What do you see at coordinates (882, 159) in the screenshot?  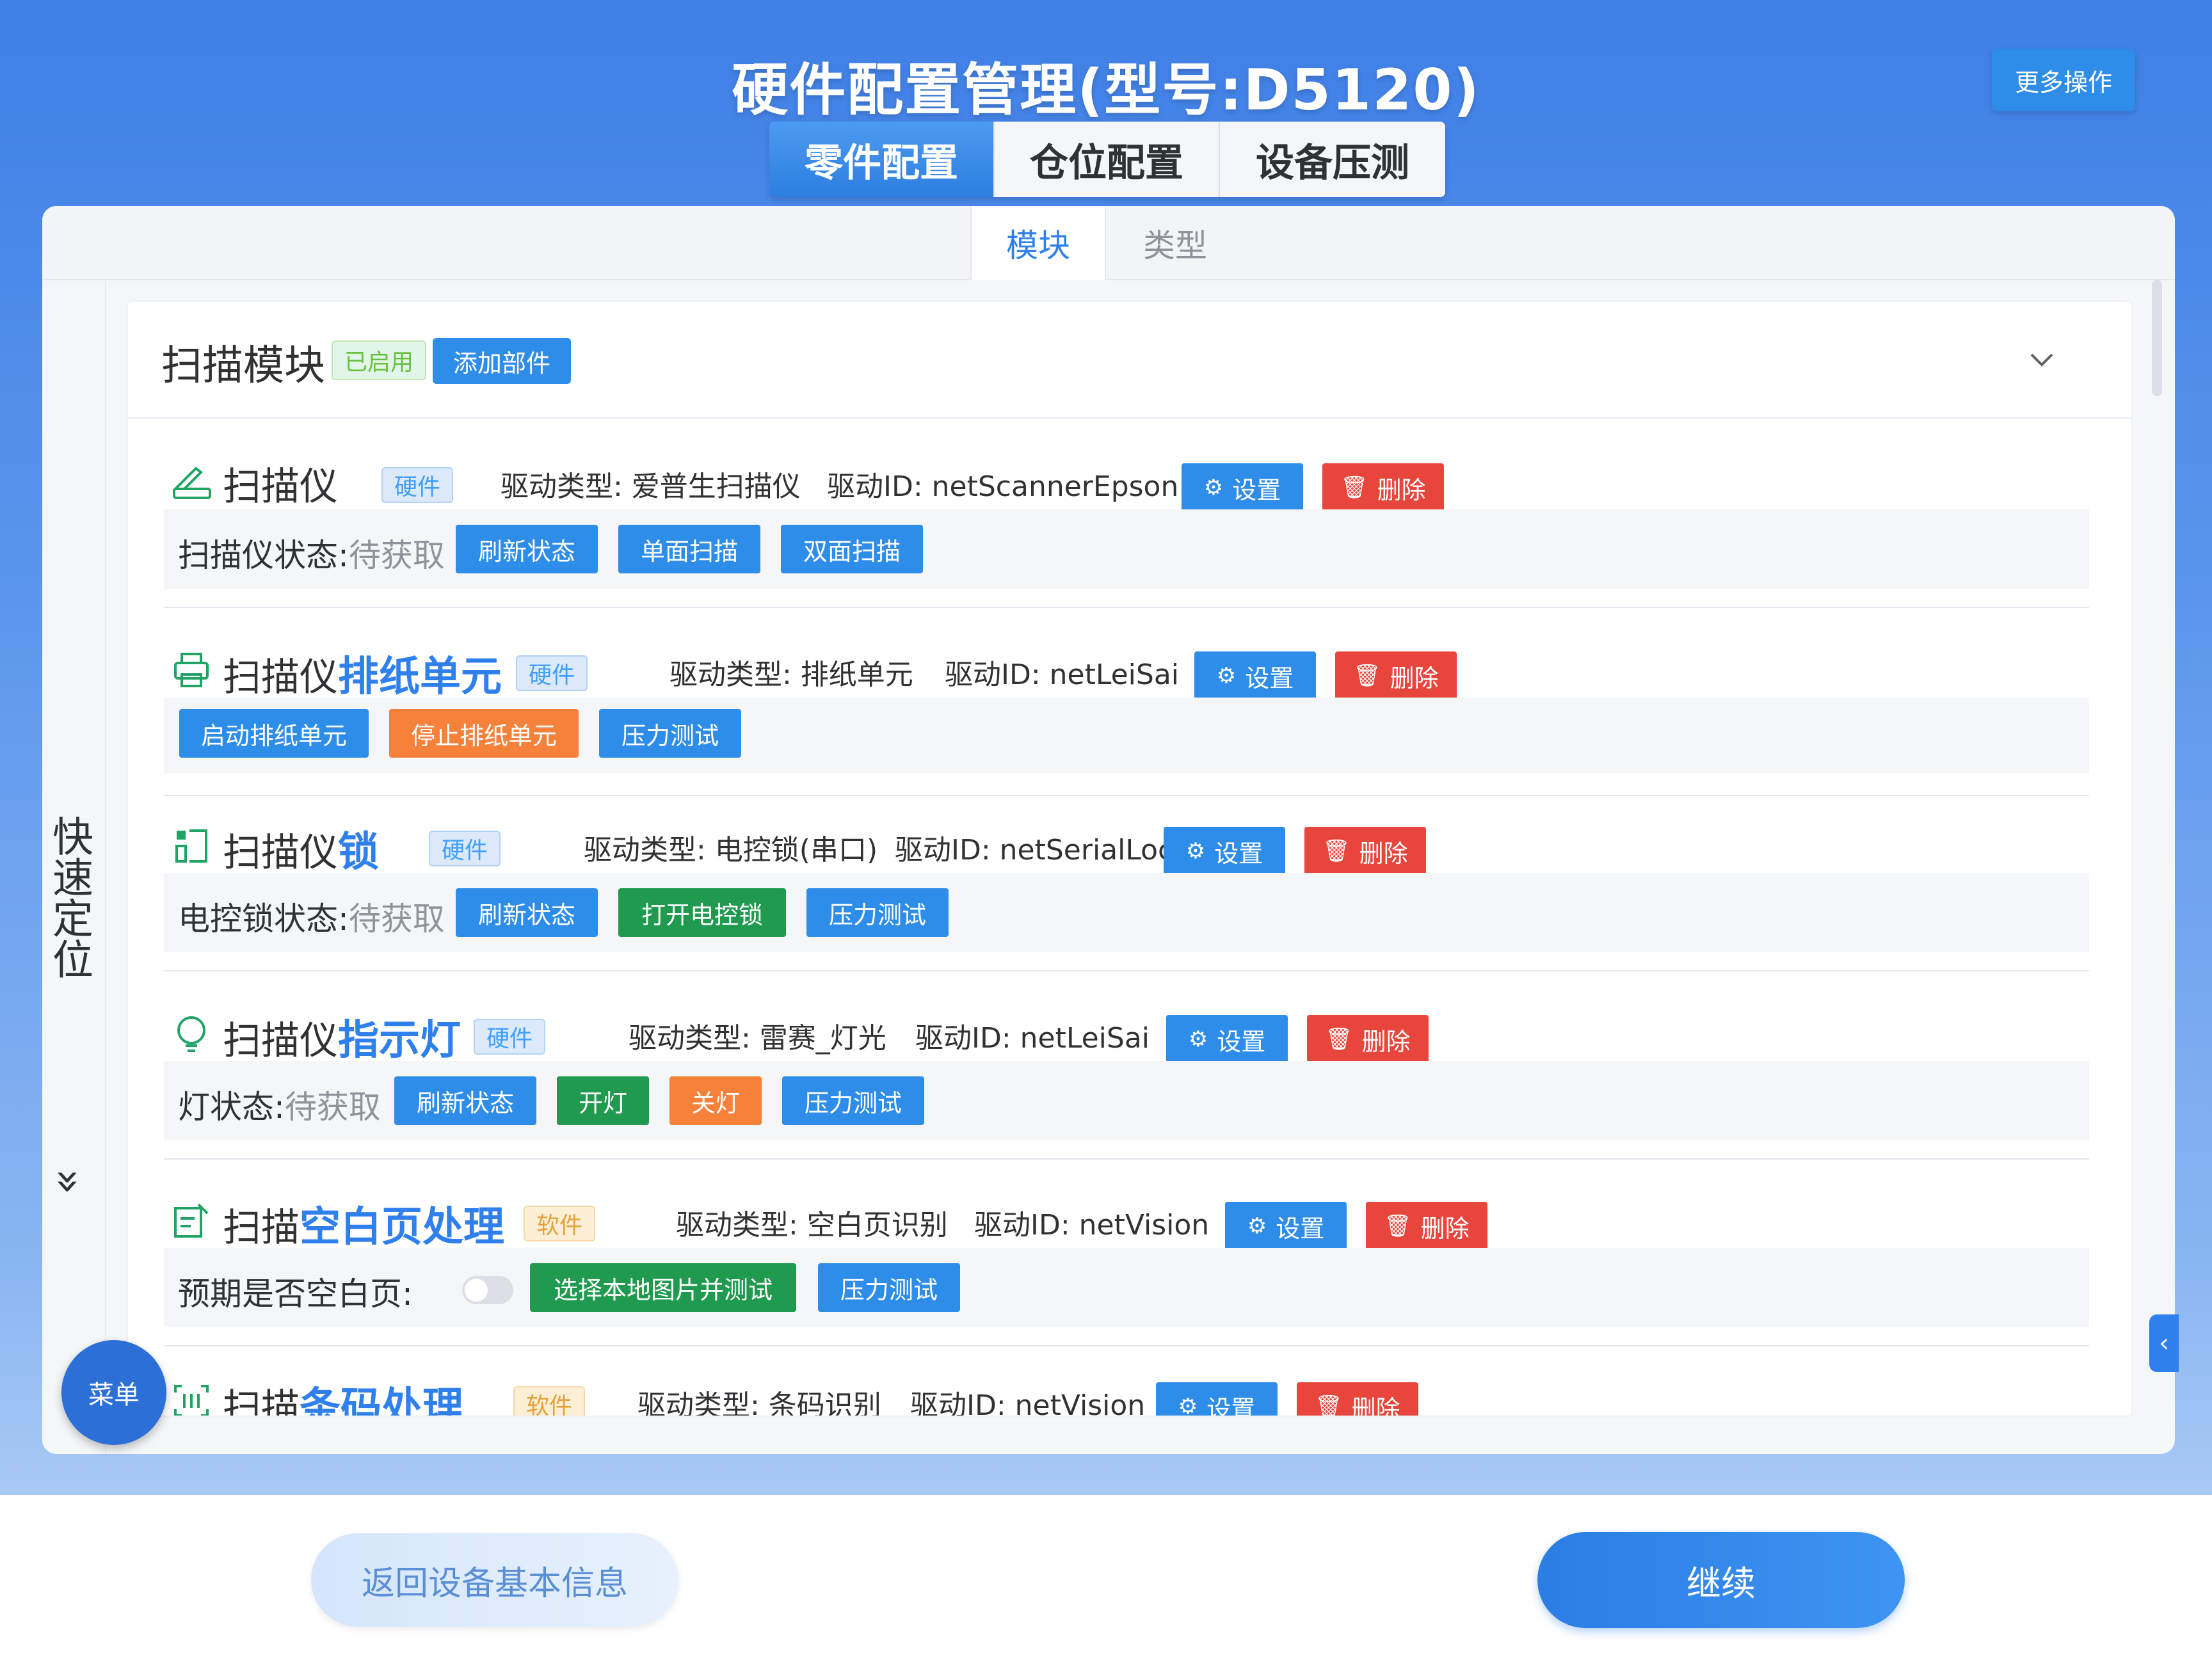 I see `tab-parts-config: 零件配置` at bounding box center [882, 159].